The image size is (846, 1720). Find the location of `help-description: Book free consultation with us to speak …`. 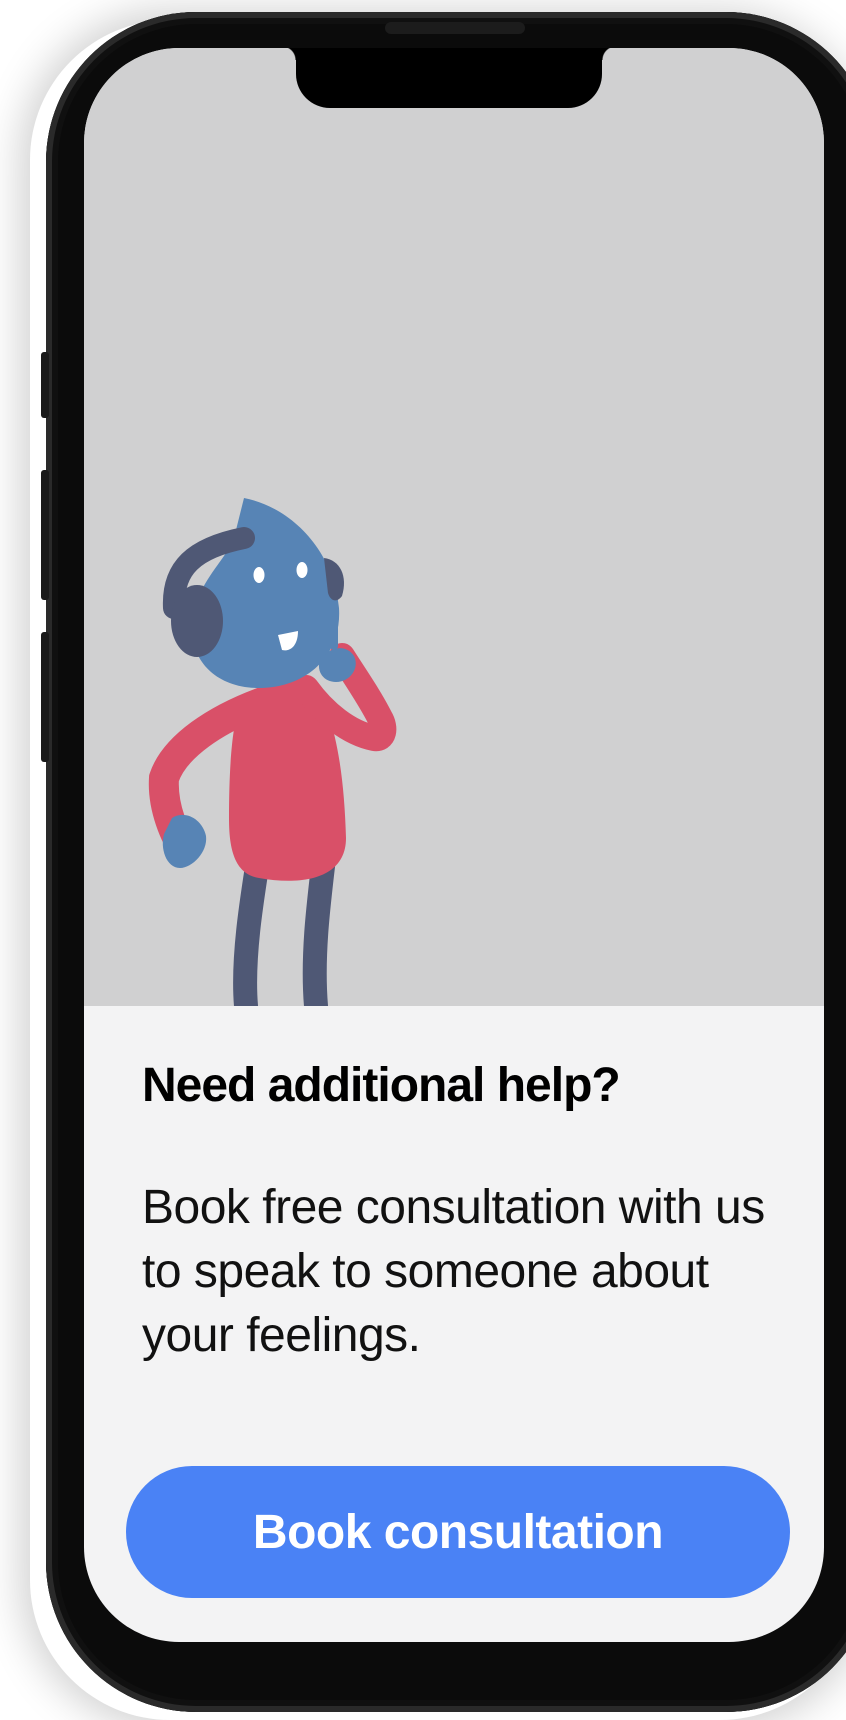

help-description: Book free consultation with us to speak … is located at coordinates (453, 1271).